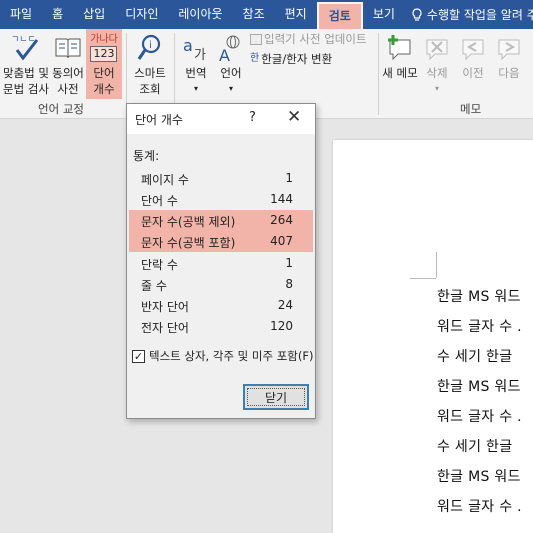 Image resolution: width=533 pixels, height=533 pixels. What do you see at coordinates (473, 48) in the screenshot?
I see `previous-comment-icon` at bounding box center [473, 48].